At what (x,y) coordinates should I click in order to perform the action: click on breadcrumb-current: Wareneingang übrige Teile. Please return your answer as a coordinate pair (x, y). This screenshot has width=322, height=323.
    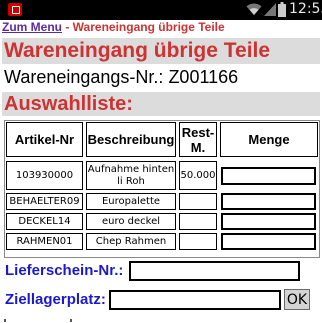
    Looking at the image, I should click on (148, 27).